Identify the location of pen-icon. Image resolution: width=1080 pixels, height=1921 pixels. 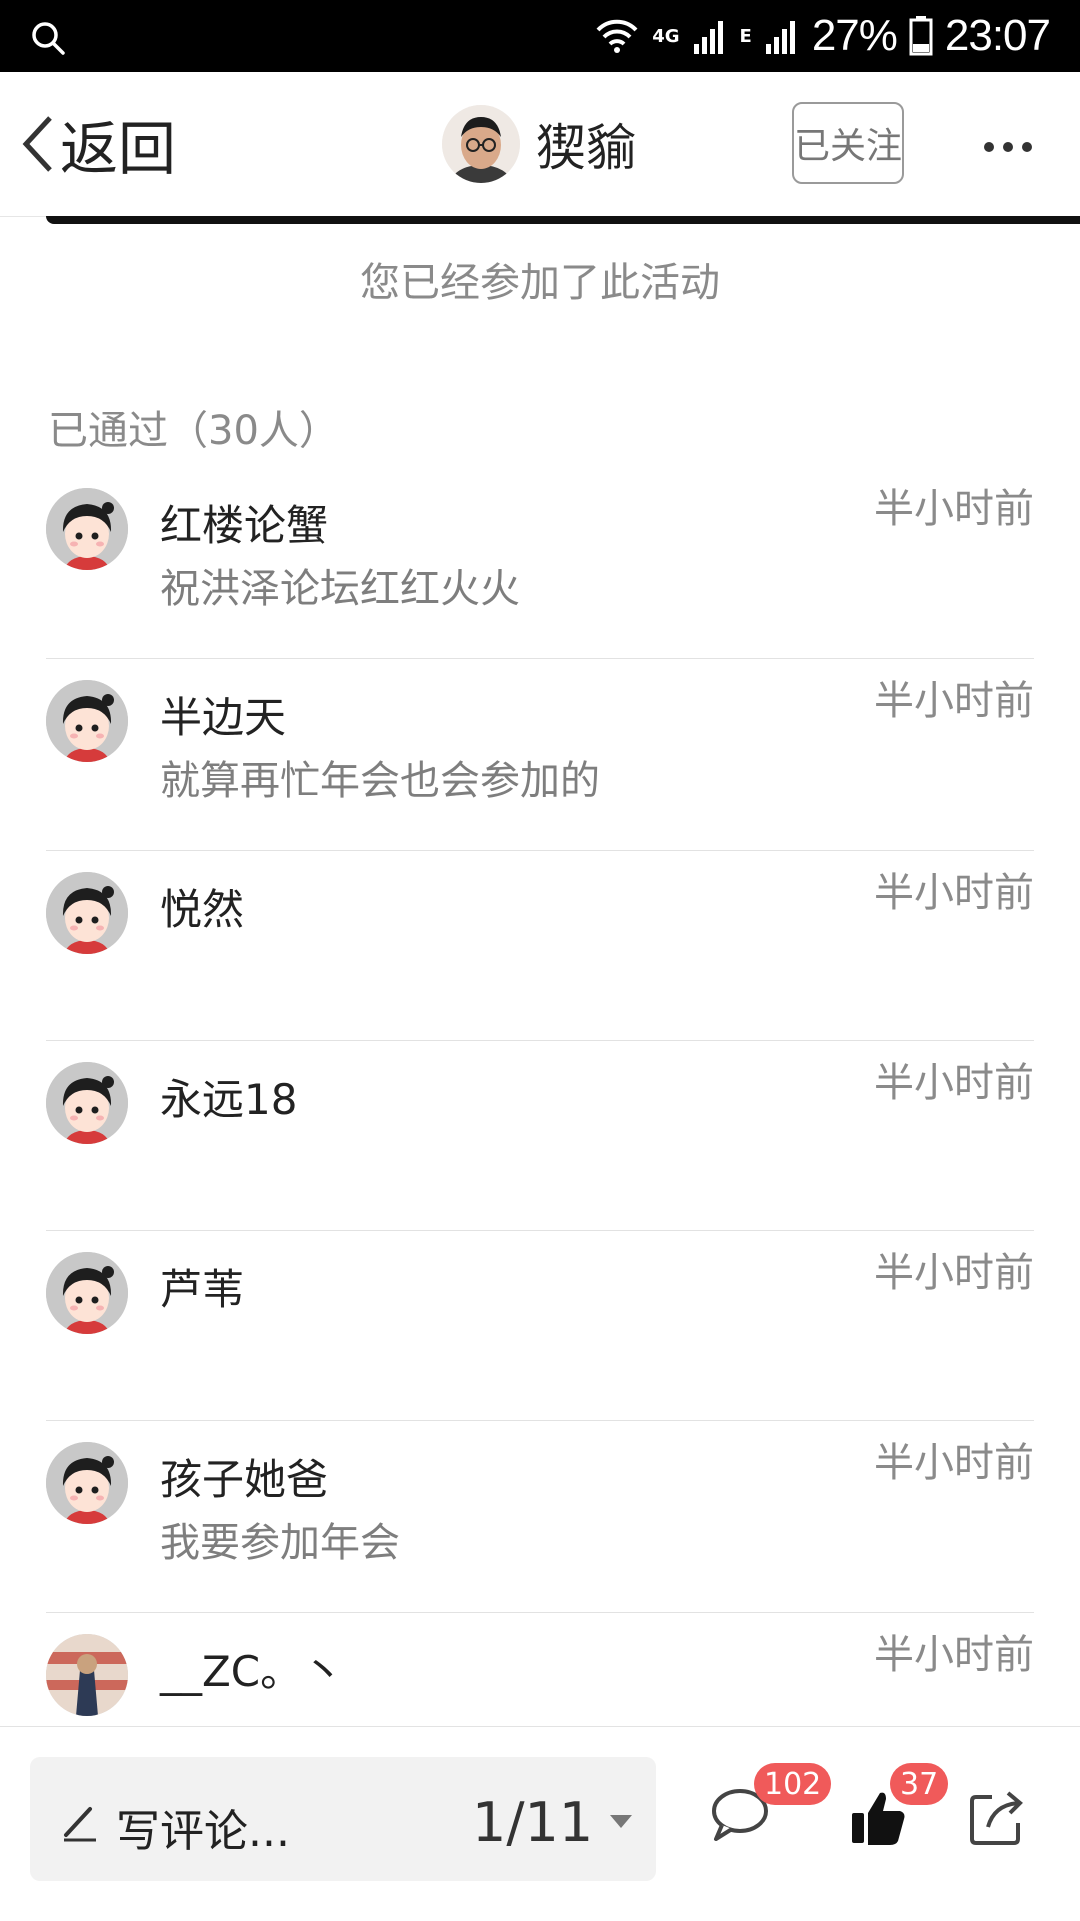
(80, 1824).